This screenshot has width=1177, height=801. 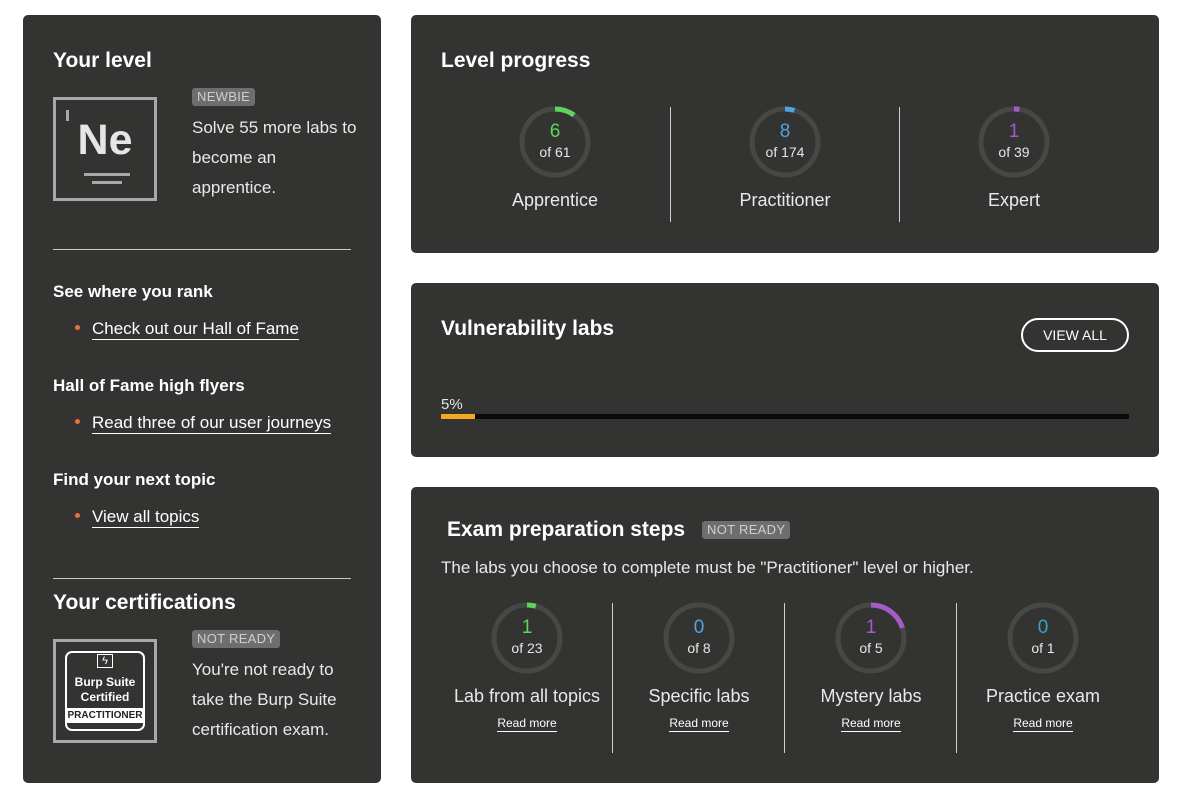 What do you see at coordinates (785, 200) in the screenshot?
I see `ring-label: Practitioner` at bounding box center [785, 200].